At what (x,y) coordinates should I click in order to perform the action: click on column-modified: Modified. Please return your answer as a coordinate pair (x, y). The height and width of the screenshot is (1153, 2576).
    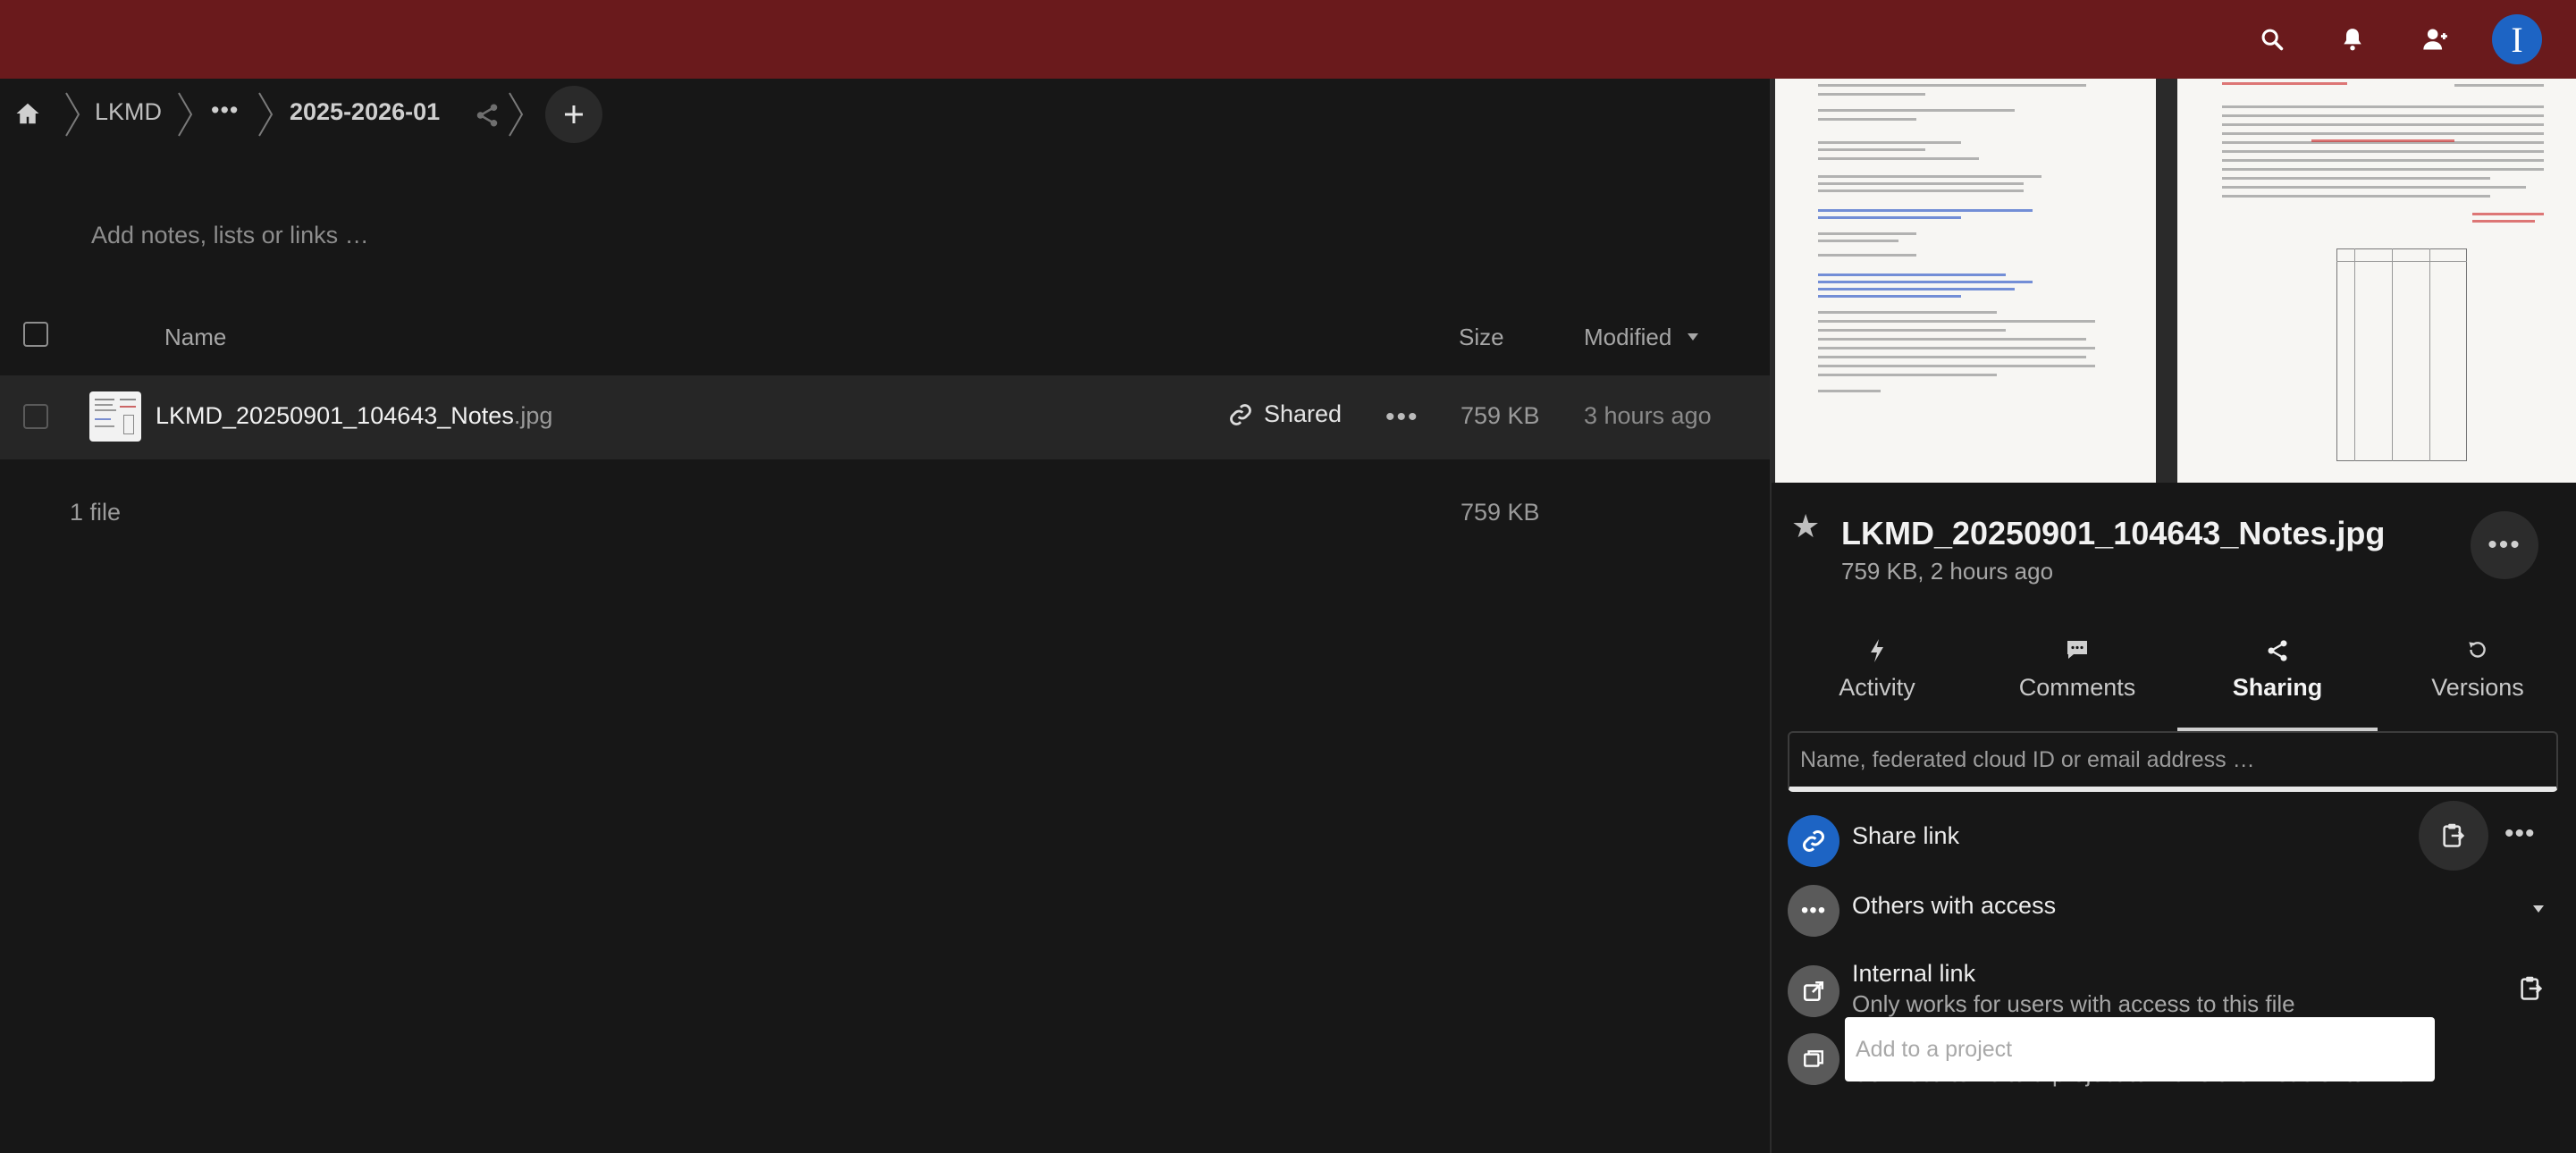
    Looking at the image, I should click on (1628, 337).